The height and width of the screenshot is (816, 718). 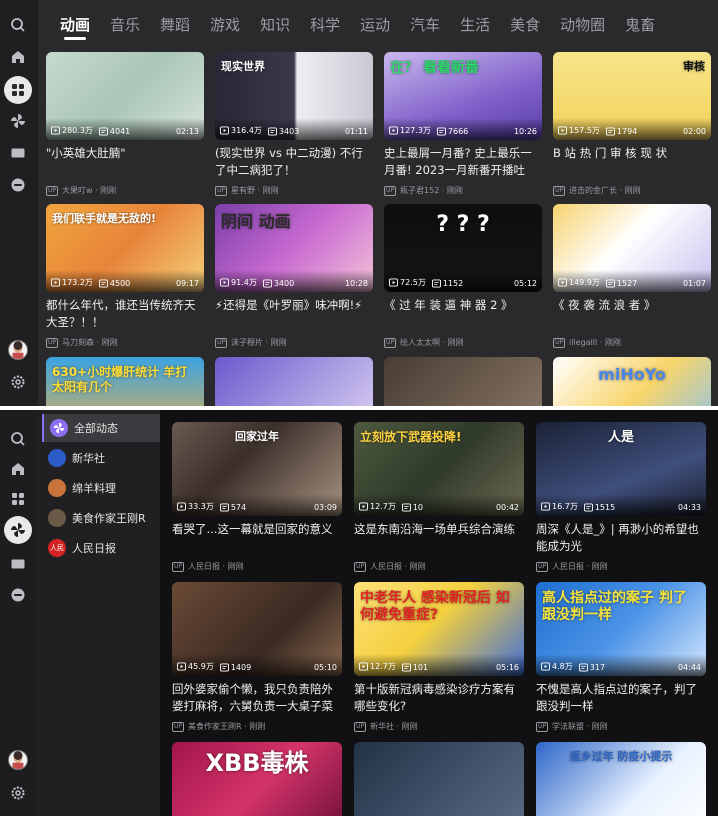 What do you see at coordinates (125, 190) in the screenshot?
I see `video-owner: UP 大果叮w · 刚刚` at bounding box center [125, 190].